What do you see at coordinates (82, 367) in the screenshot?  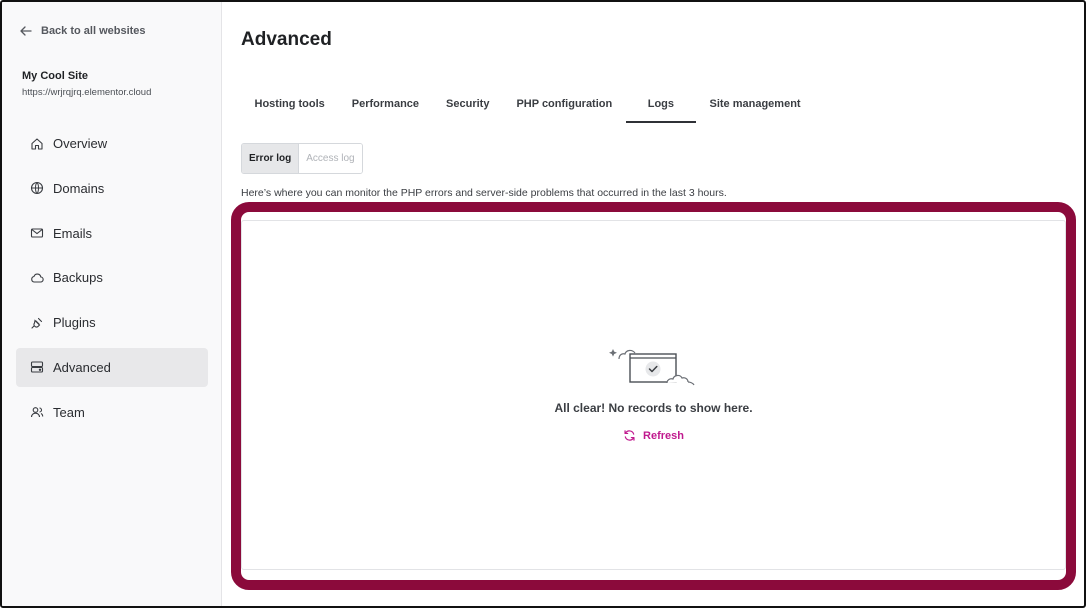 I see `sidebar-item-label: Advanced` at bounding box center [82, 367].